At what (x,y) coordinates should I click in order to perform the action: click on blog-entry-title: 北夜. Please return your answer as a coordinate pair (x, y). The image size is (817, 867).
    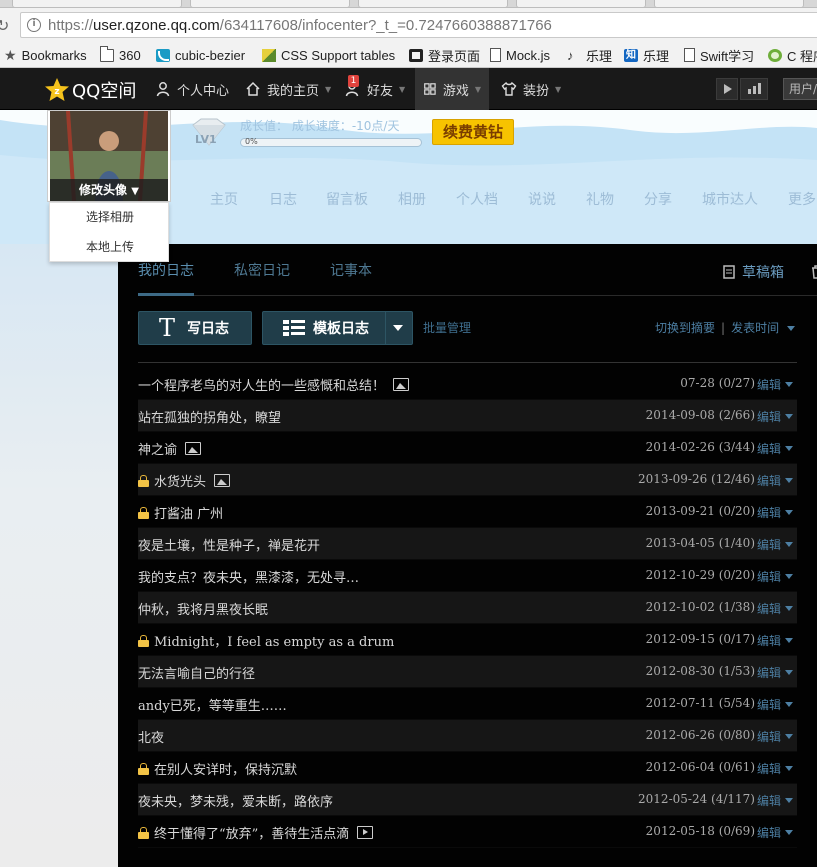
    Looking at the image, I should click on (151, 736).